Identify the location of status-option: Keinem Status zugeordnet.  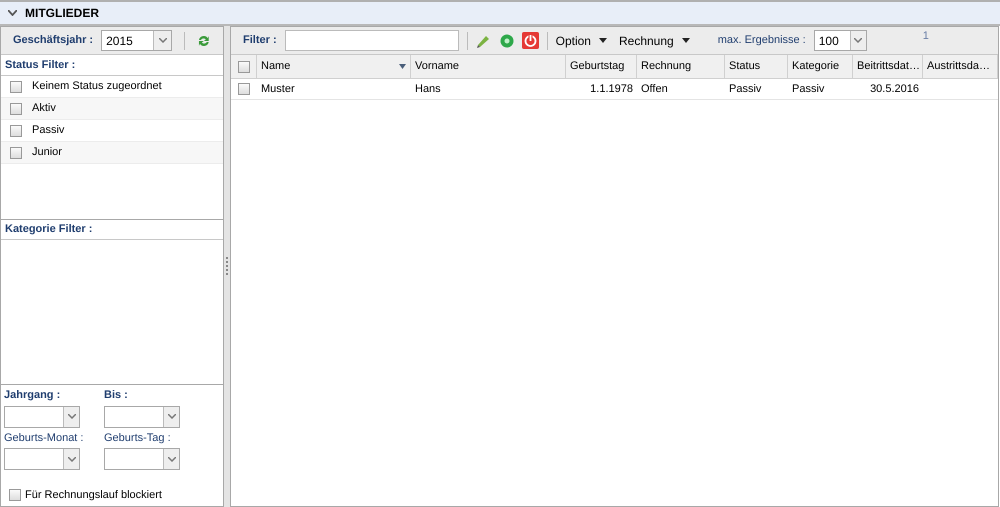
(97, 86).